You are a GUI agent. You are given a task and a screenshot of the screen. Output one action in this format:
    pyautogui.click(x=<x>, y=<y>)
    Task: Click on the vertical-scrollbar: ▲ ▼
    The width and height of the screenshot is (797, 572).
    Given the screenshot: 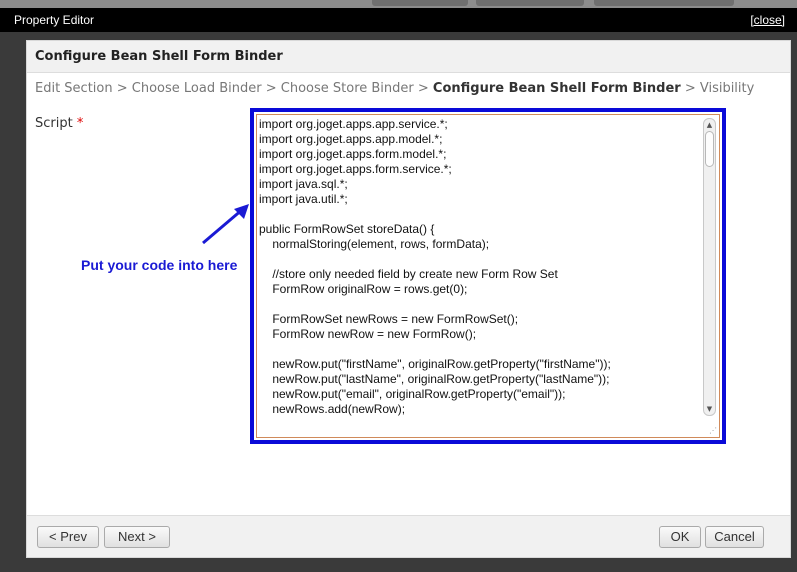 What is the action you would take?
    pyautogui.click(x=709, y=267)
    